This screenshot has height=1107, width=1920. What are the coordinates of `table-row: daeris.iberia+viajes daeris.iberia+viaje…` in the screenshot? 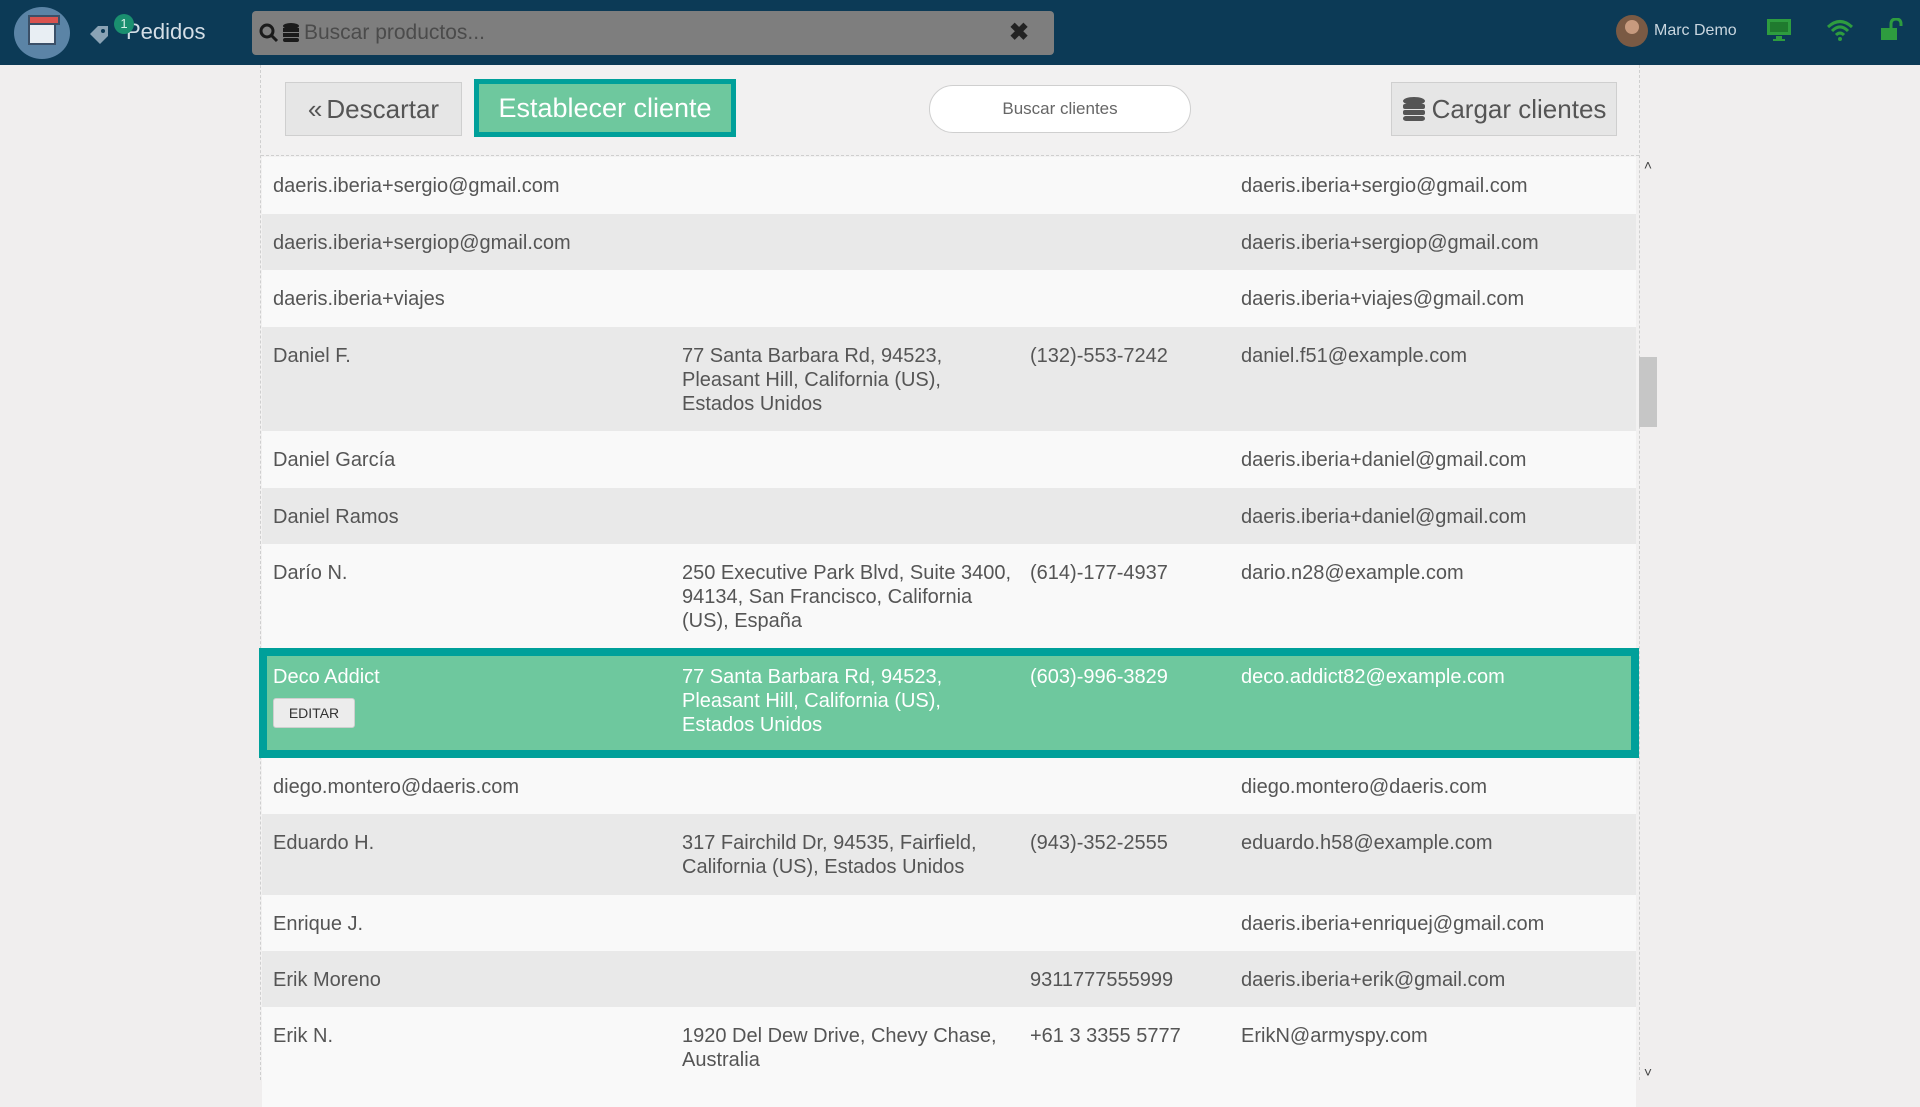 It's located at (949, 298).